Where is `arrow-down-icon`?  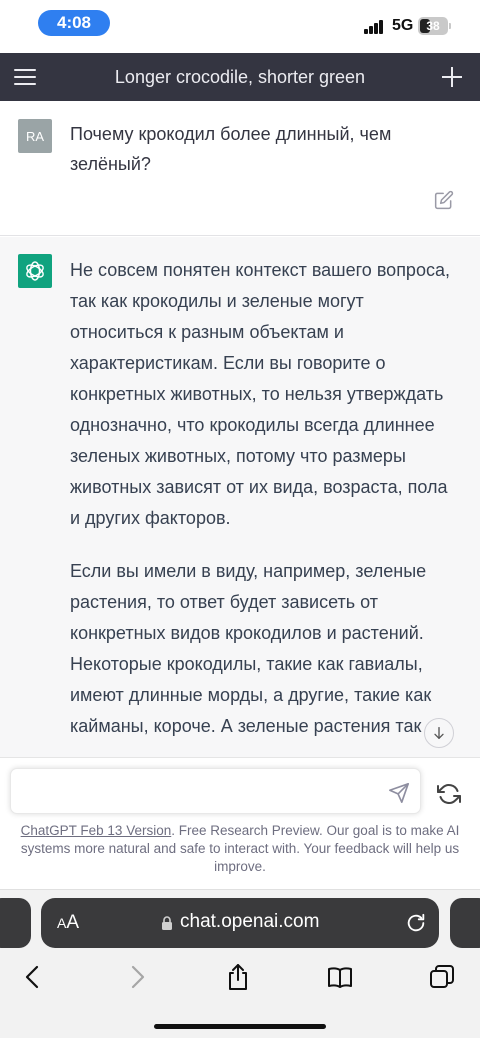
arrow-down-icon is located at coordinates (439, 733).